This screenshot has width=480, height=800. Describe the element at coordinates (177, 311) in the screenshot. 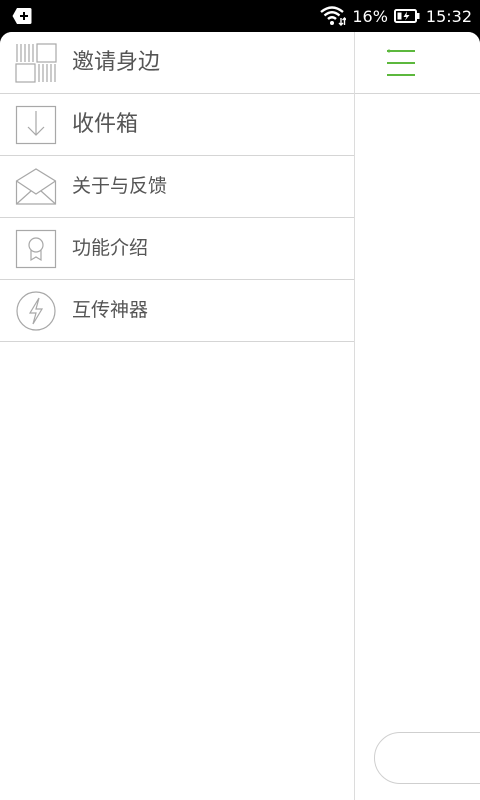

I see `menu-item-transfer-tool: 互传神器` at that location.